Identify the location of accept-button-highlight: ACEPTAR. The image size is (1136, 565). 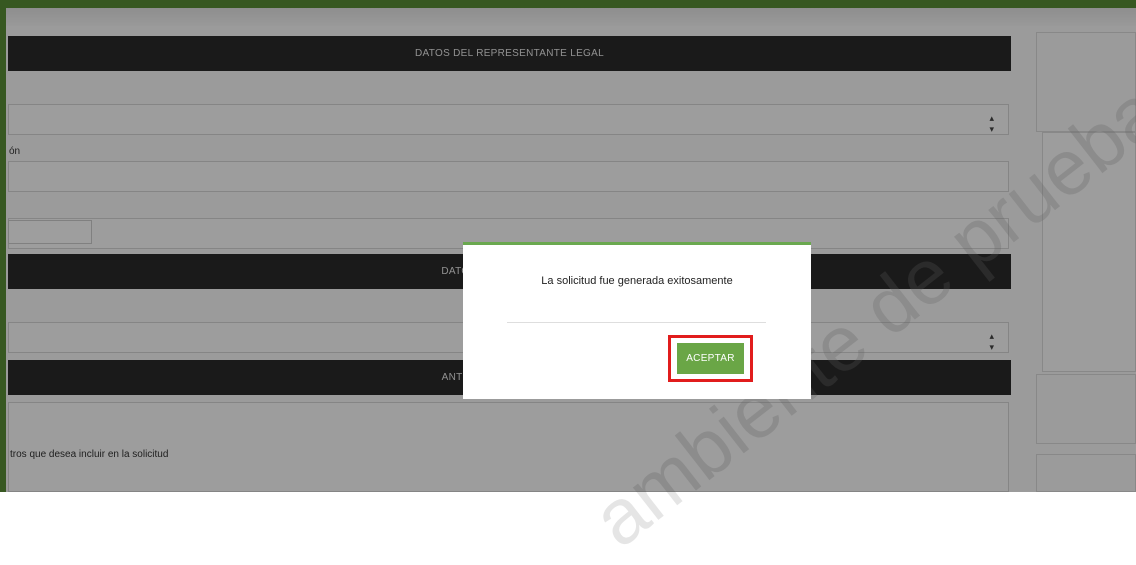
(710, 358).